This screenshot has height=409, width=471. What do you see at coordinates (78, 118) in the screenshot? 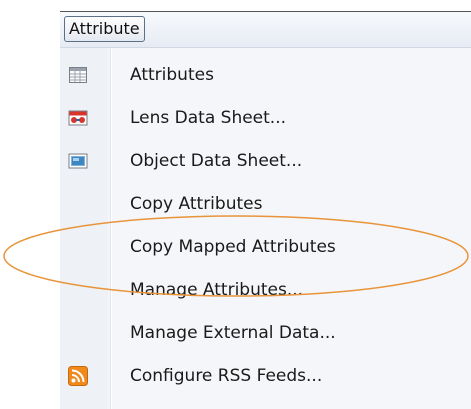
I see `lens-data-sheet-icon` at bounding box center [78, 118].